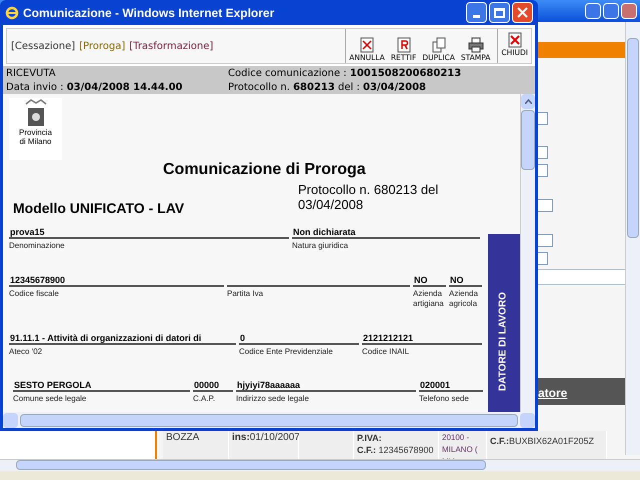 The image size is (640, 480). What do you see at coordinates (286, 352) in the screenshot?
I see `field-label: Codice Ente Previdenziale` at bounding box center [286, 352].